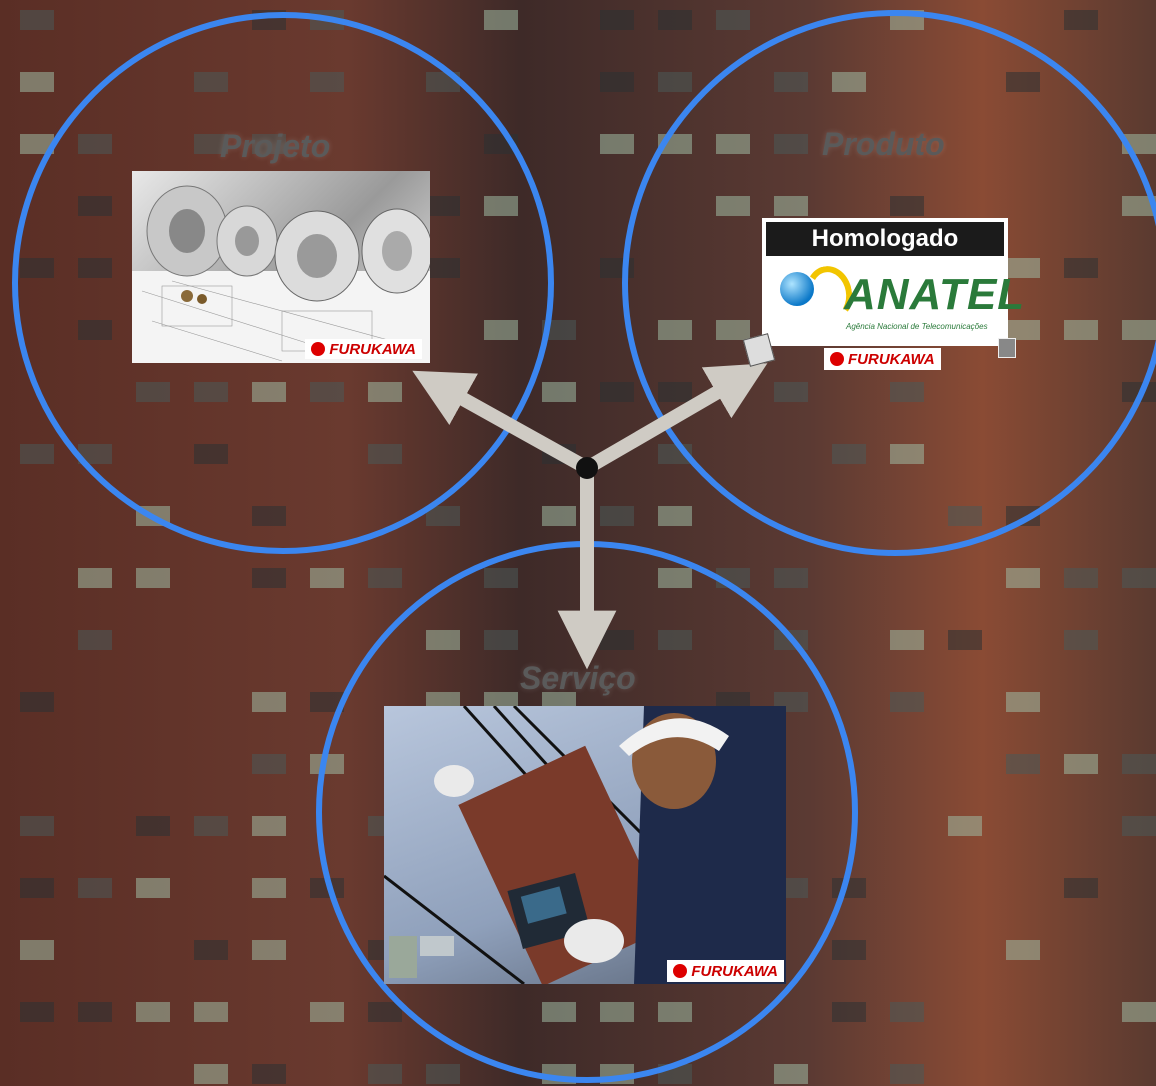 The height and width of the screenshot is (1086, 1156). I want to click on label-produto: Produto, so click(883, 144).